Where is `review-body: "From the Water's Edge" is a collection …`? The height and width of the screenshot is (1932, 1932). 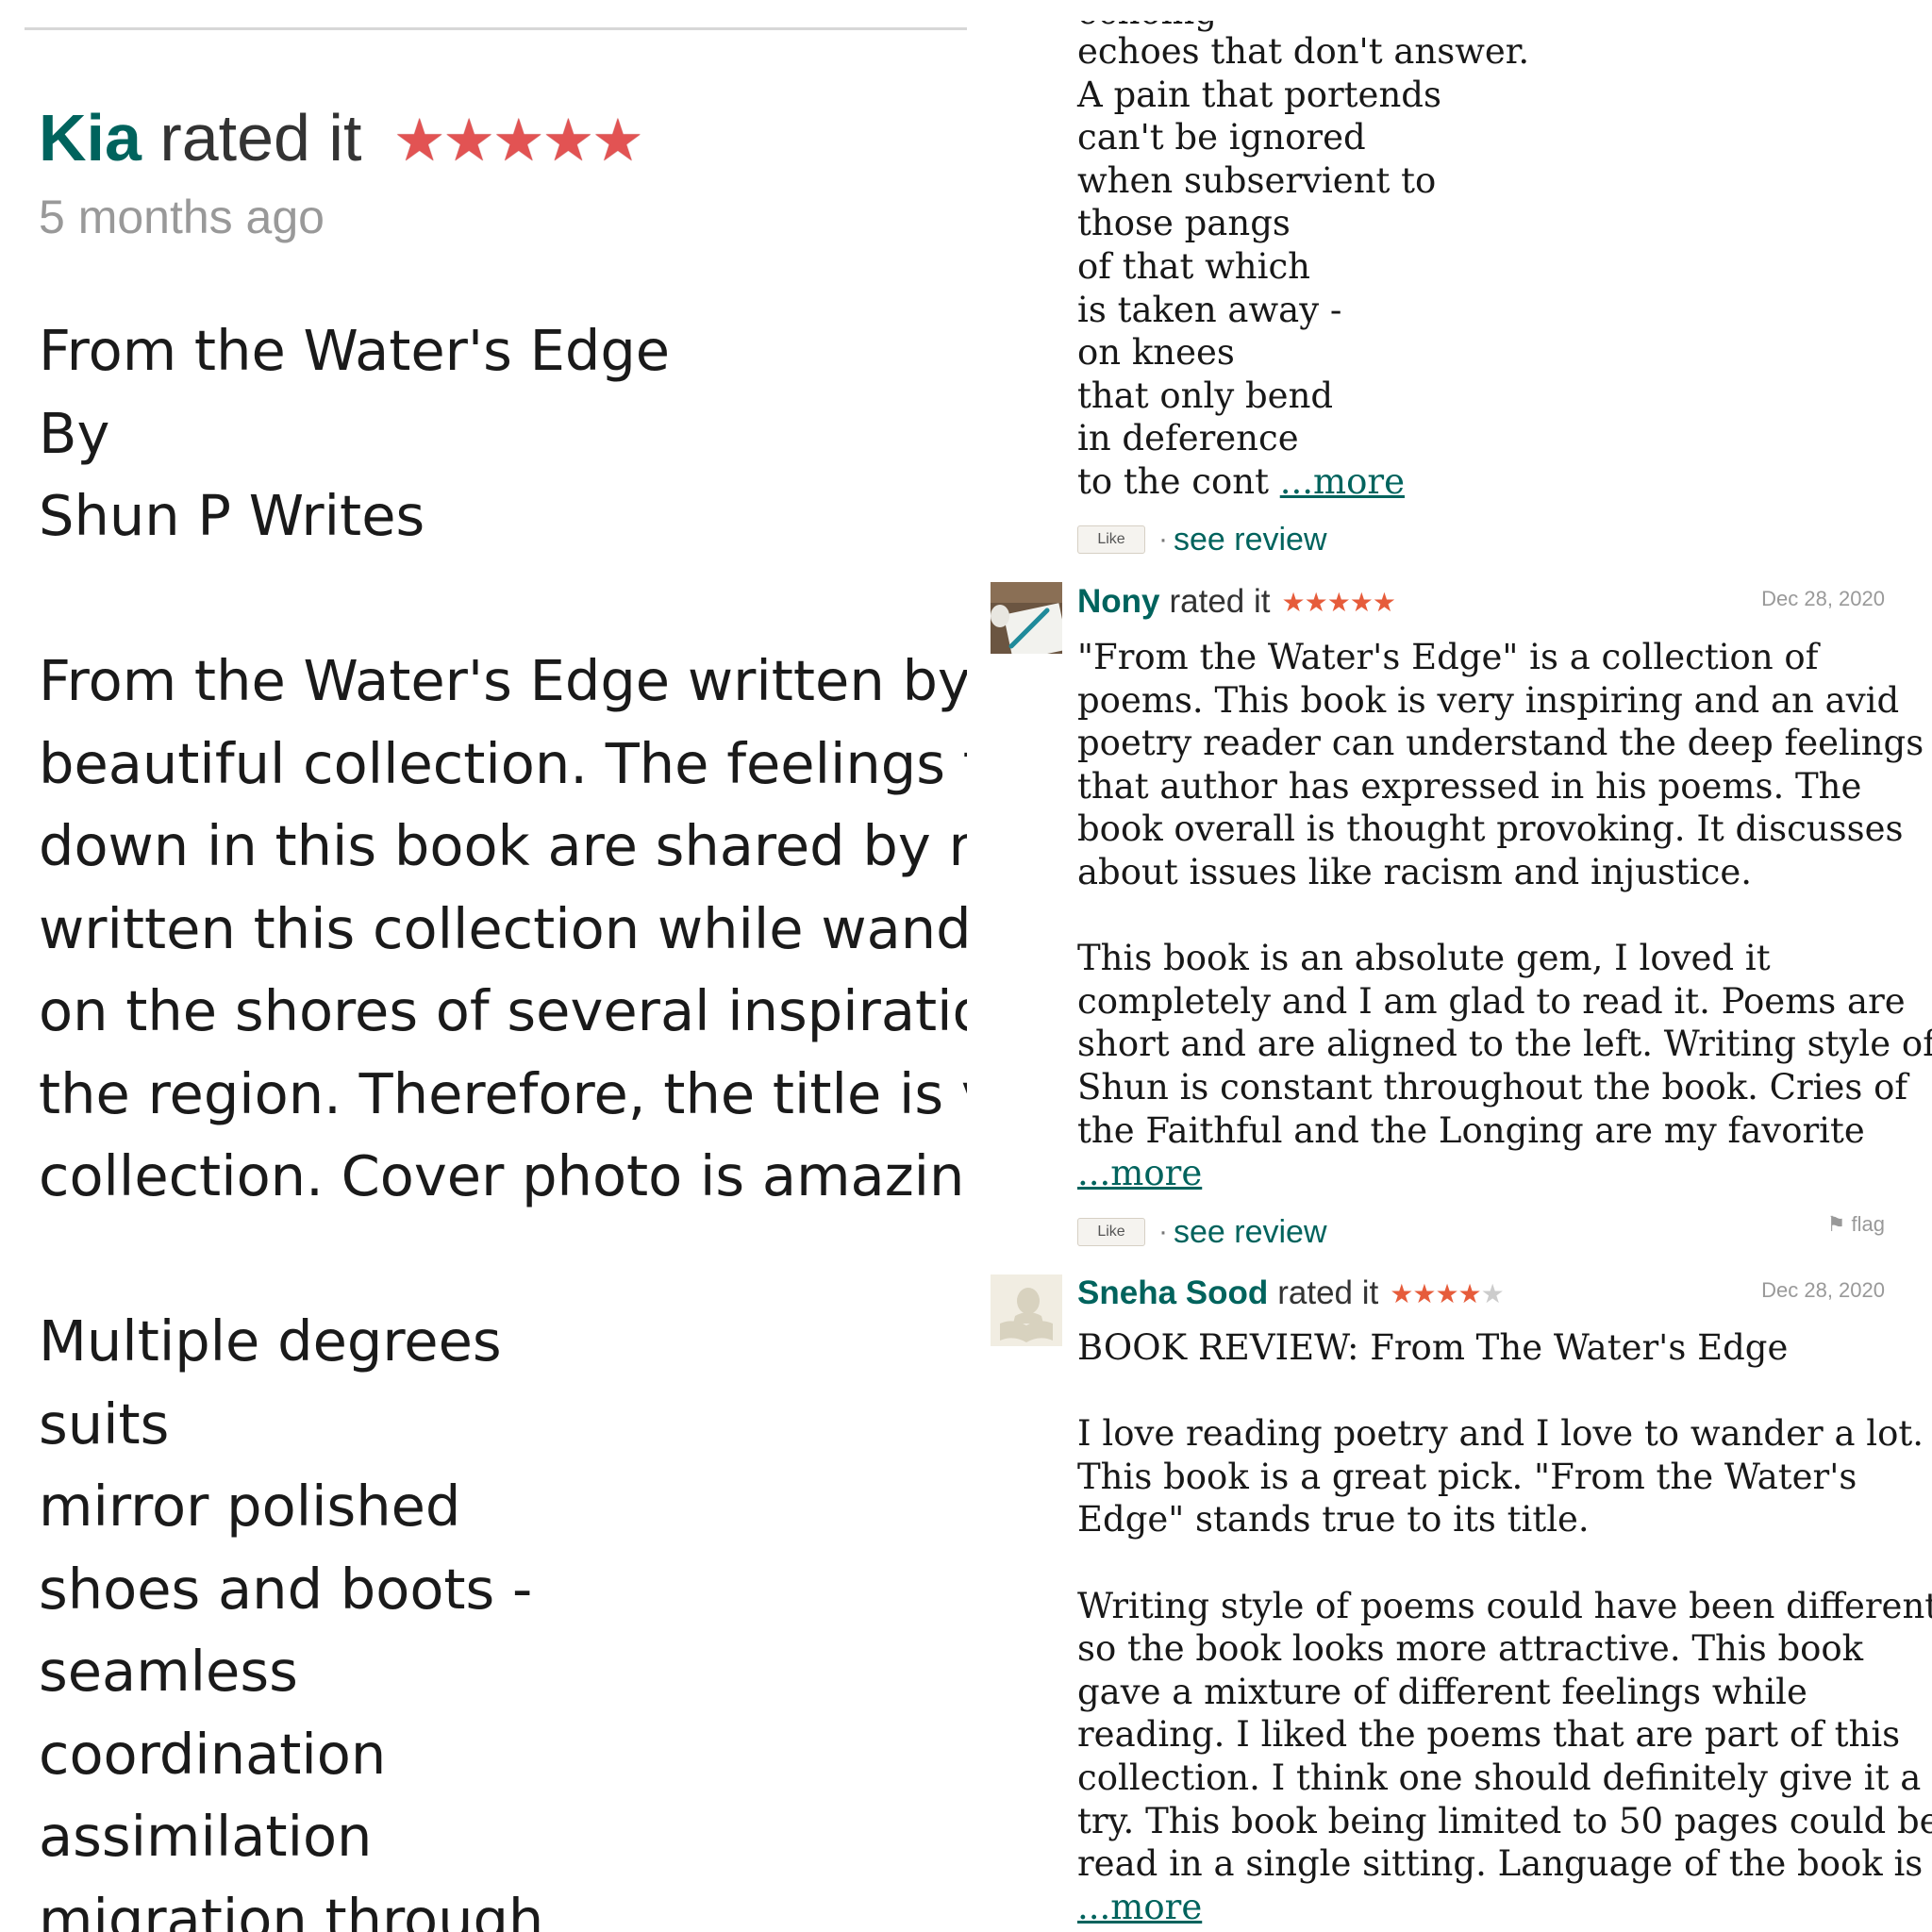 review-body: "From the Water's Edge" is a collection … is located at coordinates (1505, 915).